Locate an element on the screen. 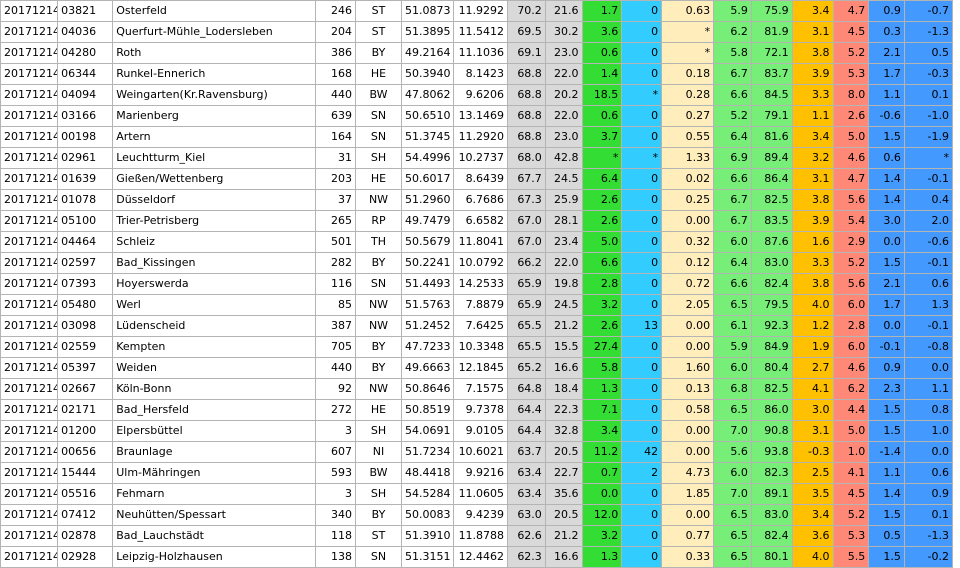 This screenshot has height=568, width=960. value-gray-1-cell: 68.0 is located at coordinates (526, 158).